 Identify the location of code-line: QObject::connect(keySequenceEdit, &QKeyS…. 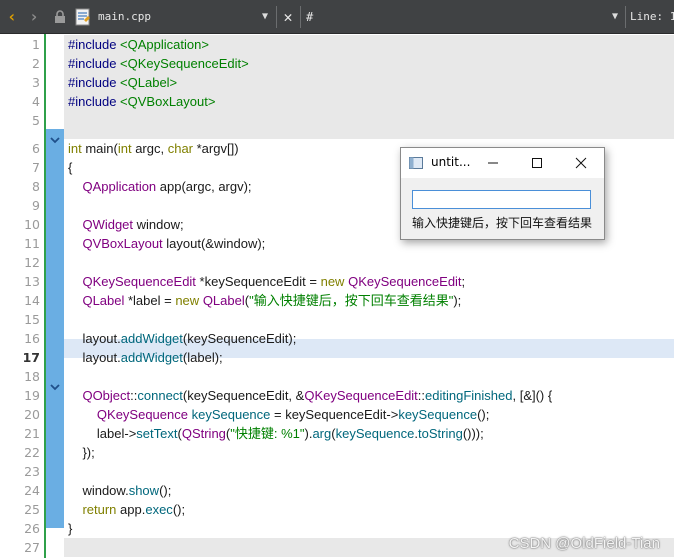
(310, 395).